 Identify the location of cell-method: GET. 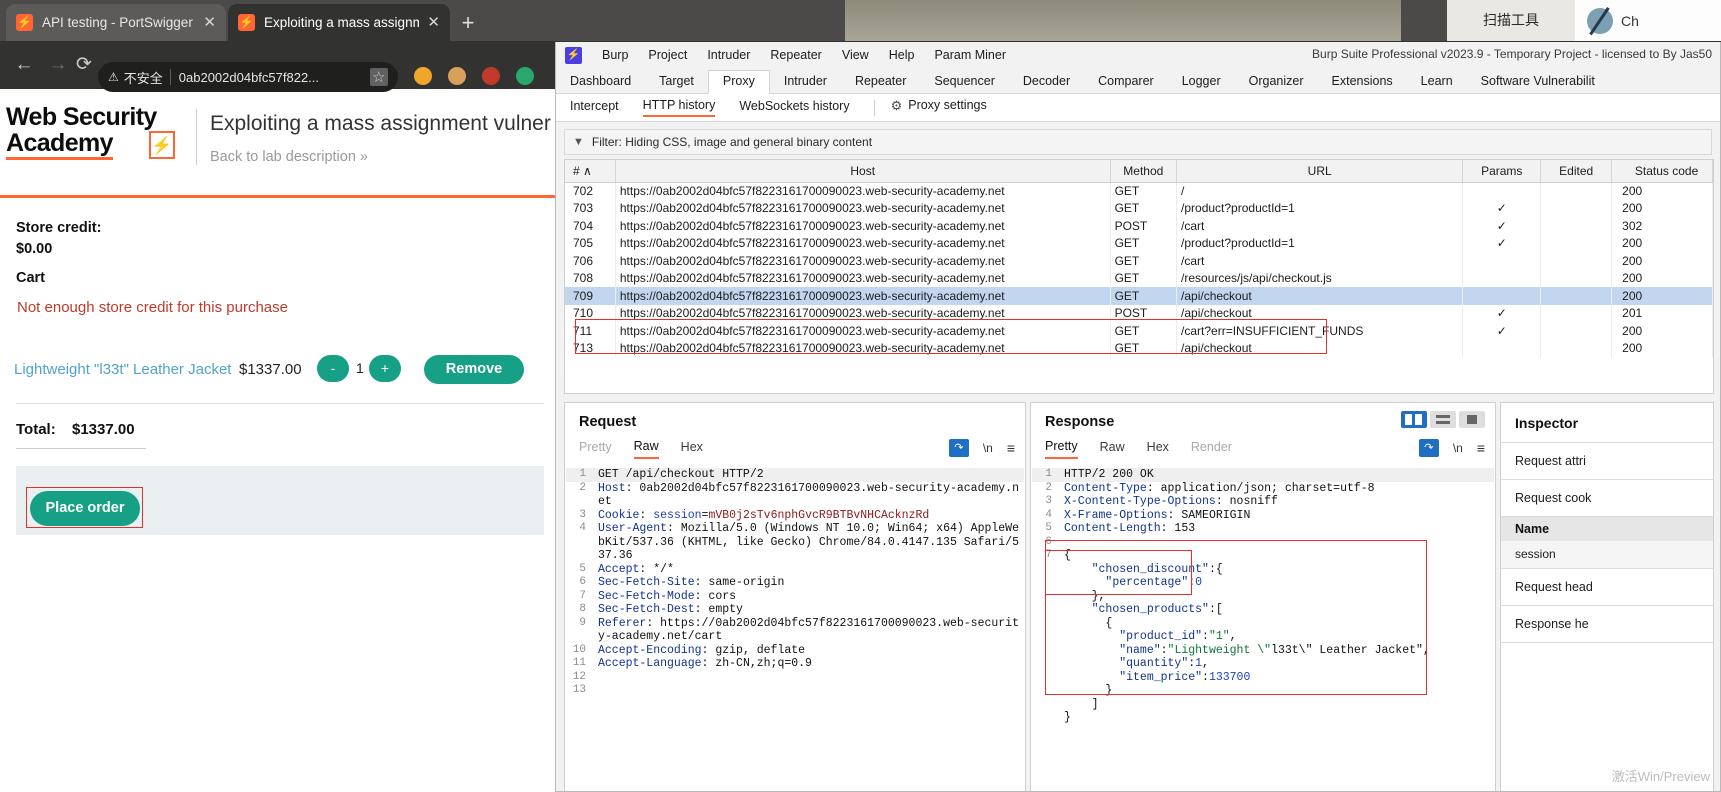
(1144, 191).